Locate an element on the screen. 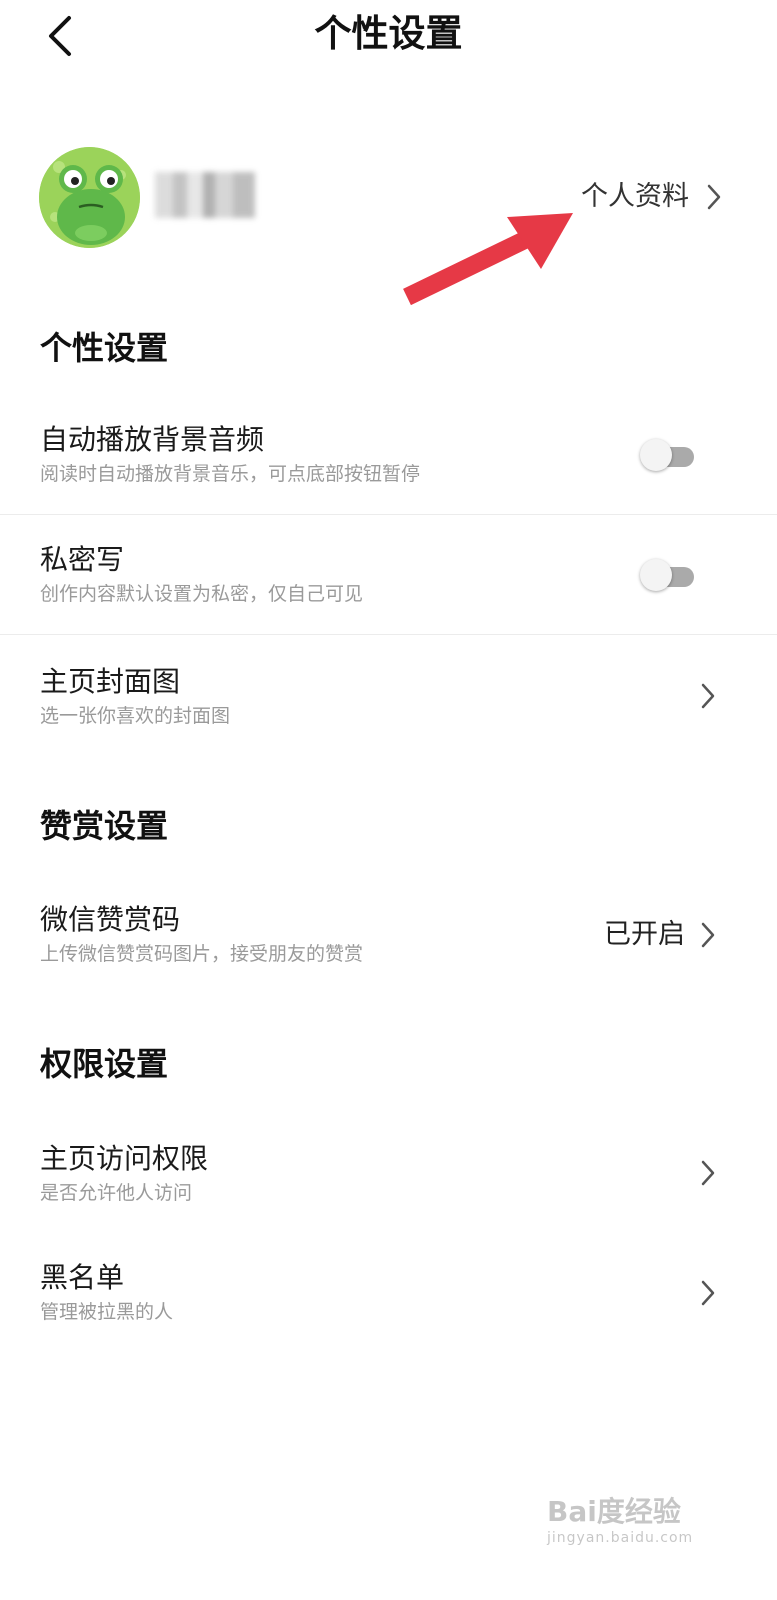  row-subtitle: 管理被拉黑的人 is located at coordinates (107, 1312).